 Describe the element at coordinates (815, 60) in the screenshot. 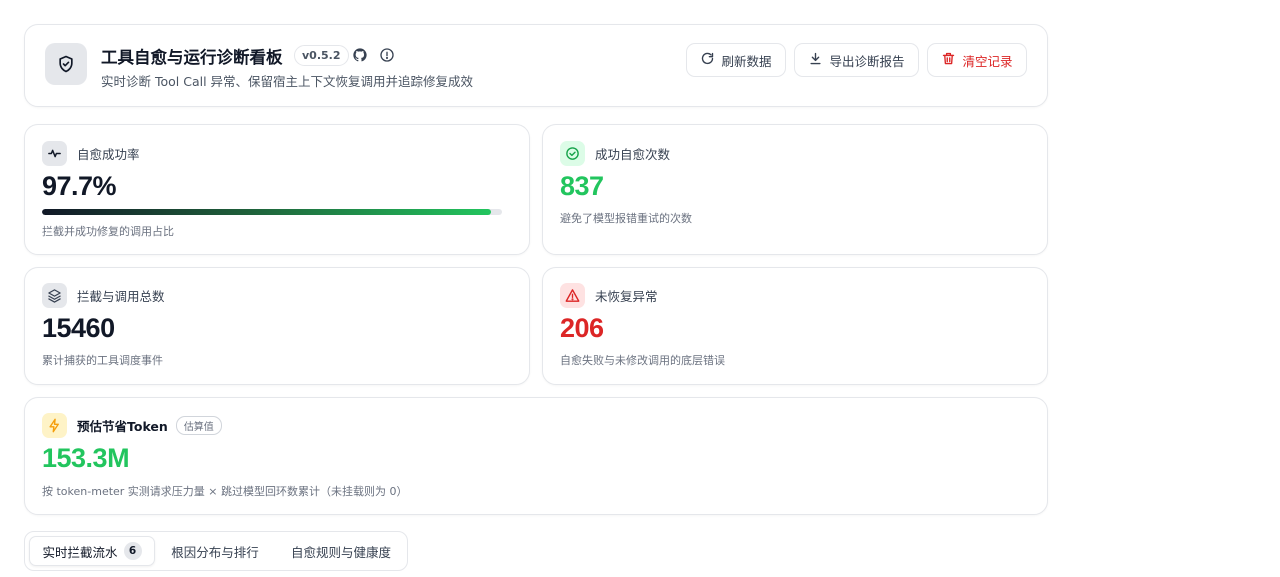

I see `download-icon` at that location.